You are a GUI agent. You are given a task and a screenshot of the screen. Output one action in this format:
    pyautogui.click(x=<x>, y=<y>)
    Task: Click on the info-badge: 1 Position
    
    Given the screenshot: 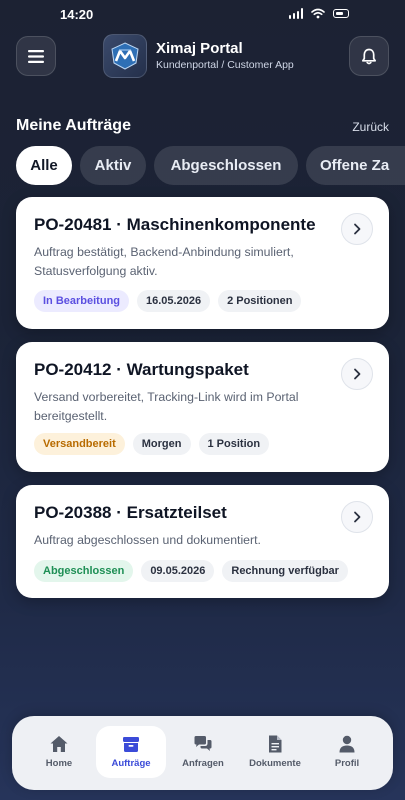 What is the action you would take?
    pyautogui.click(x=234, y=444)
    